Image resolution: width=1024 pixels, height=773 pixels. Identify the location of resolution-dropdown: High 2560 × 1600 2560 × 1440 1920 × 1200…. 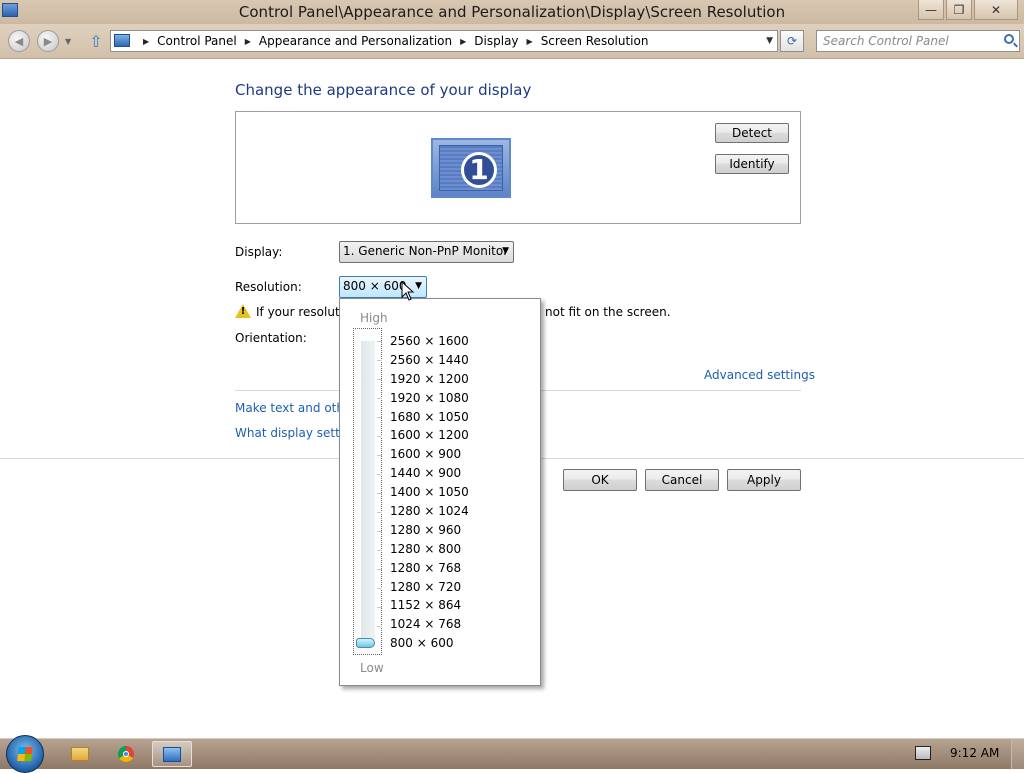
(440, 492).